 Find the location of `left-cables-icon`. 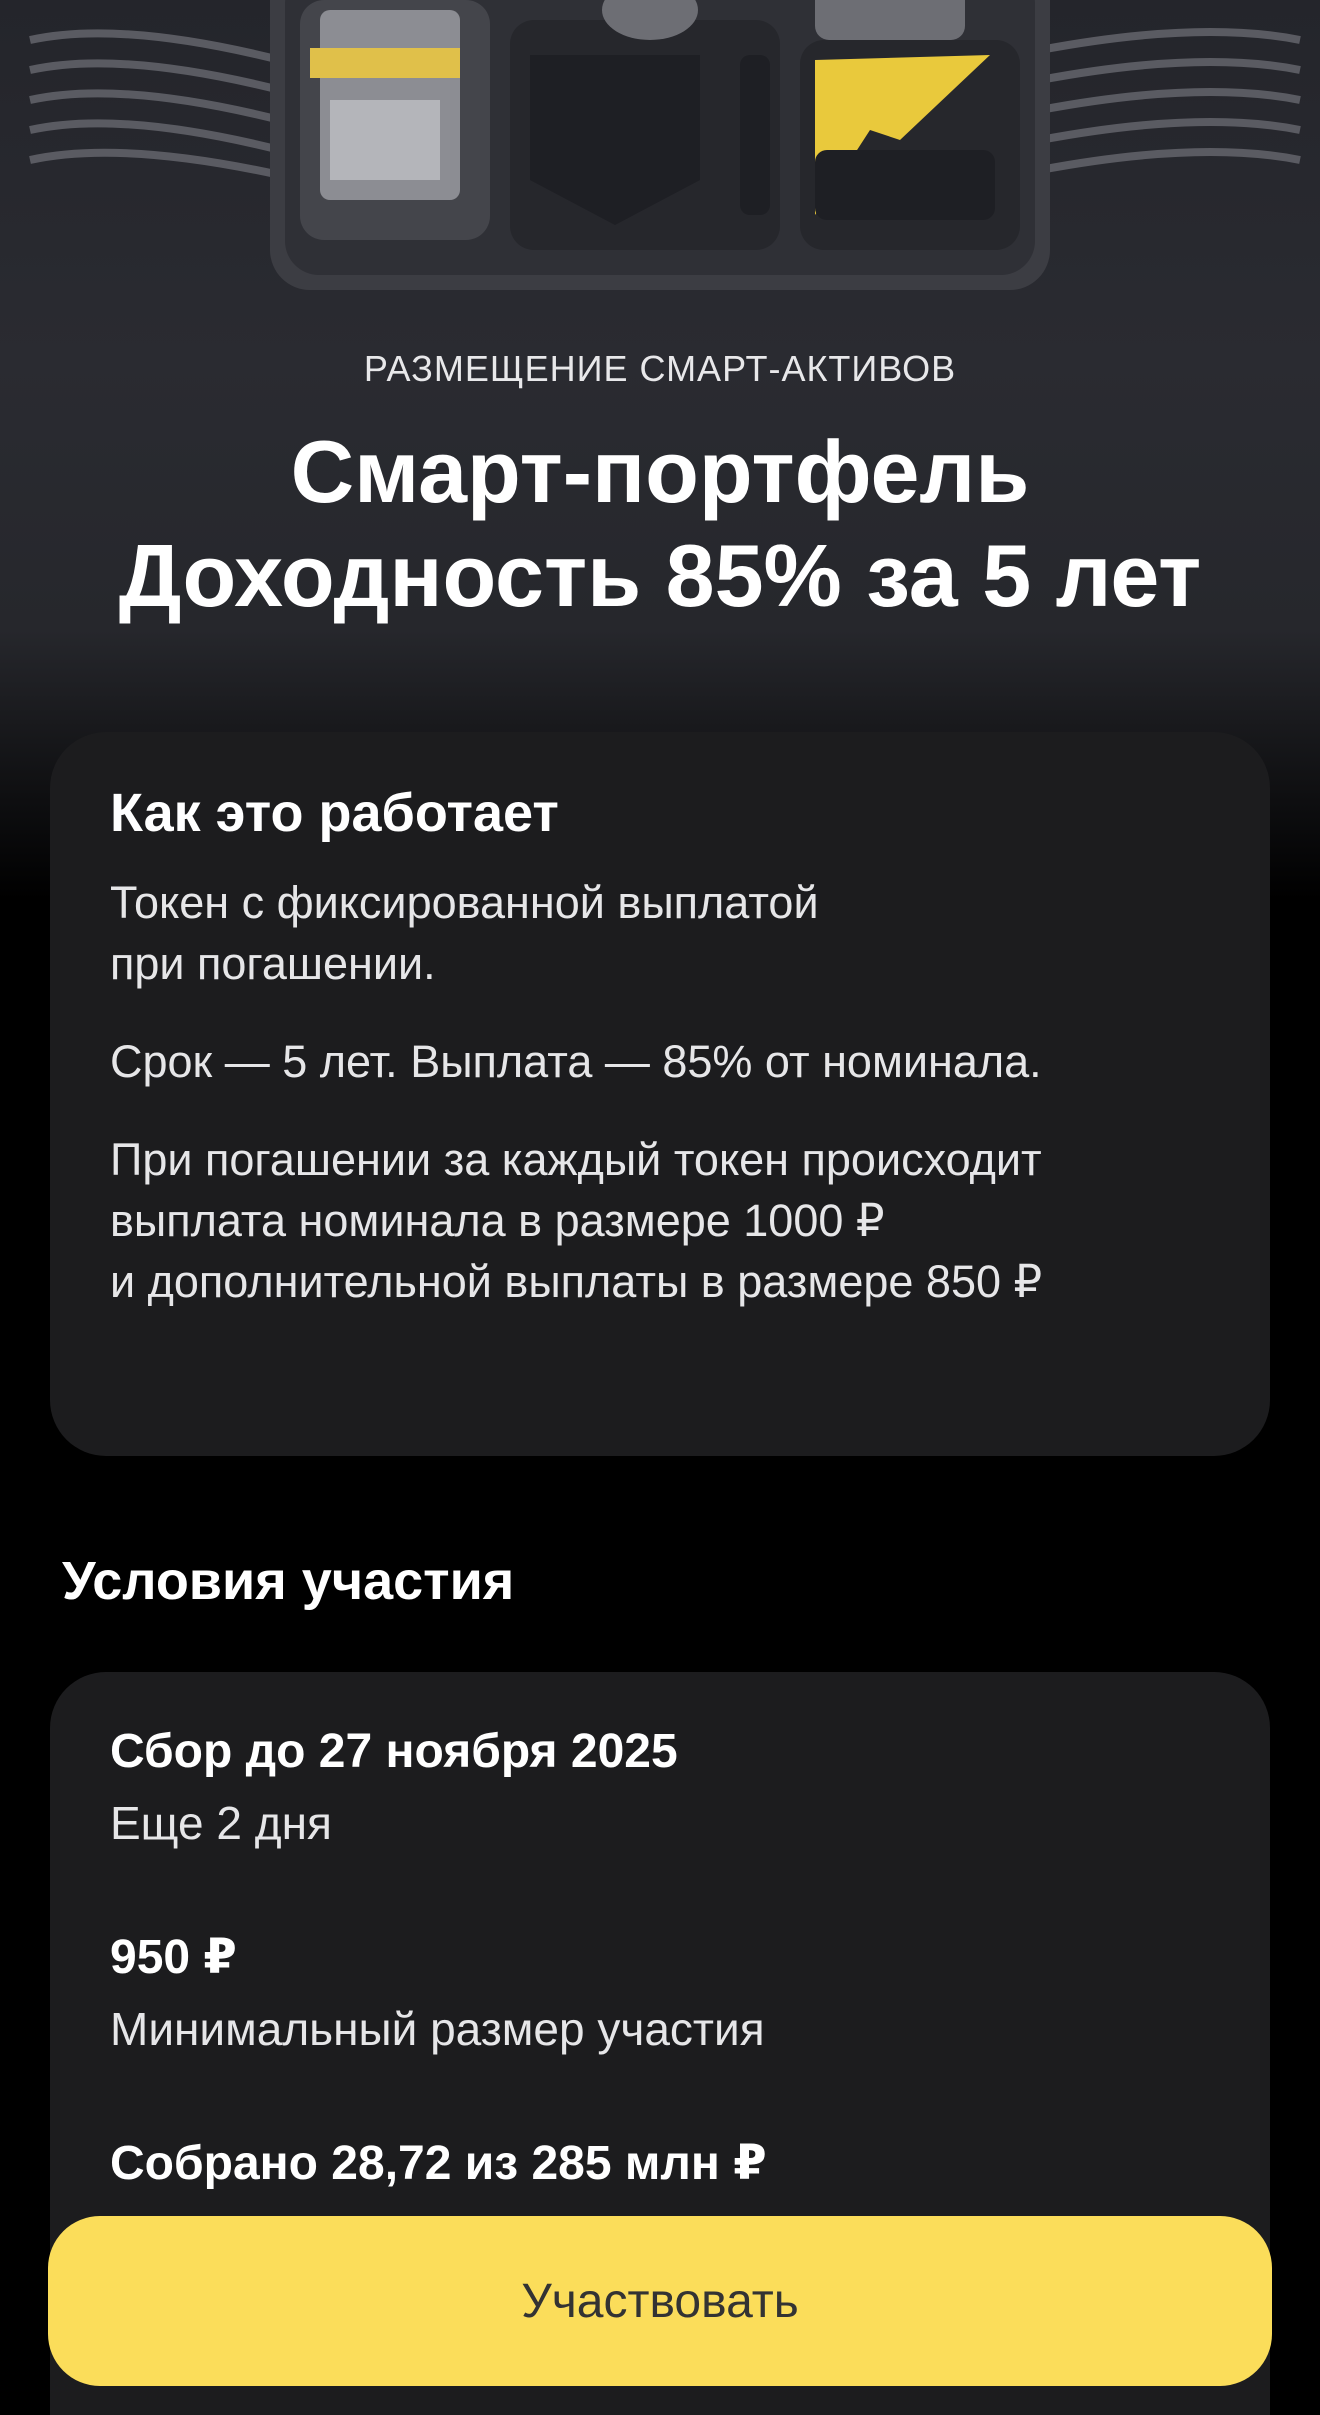

left-cables-icon is located at coordinates (155, 104).